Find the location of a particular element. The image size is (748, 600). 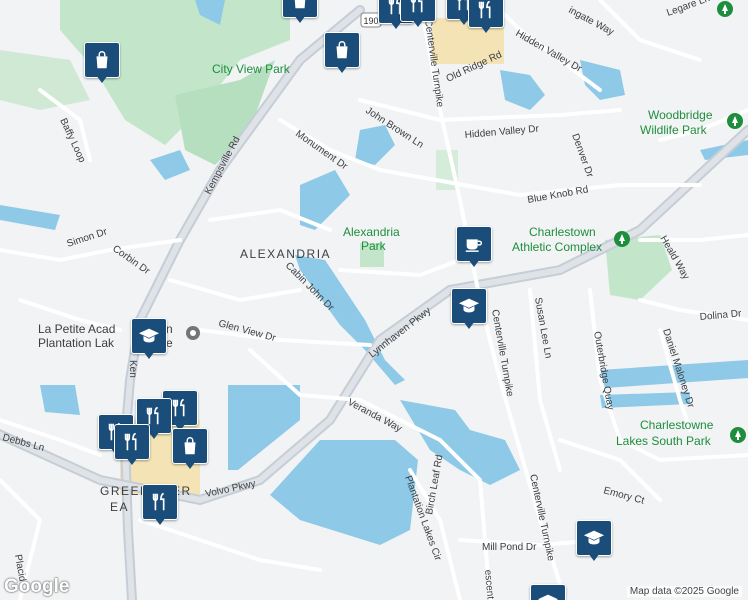

park-label-charlestown-1: Charlestown is located at coordinates (562, 232).